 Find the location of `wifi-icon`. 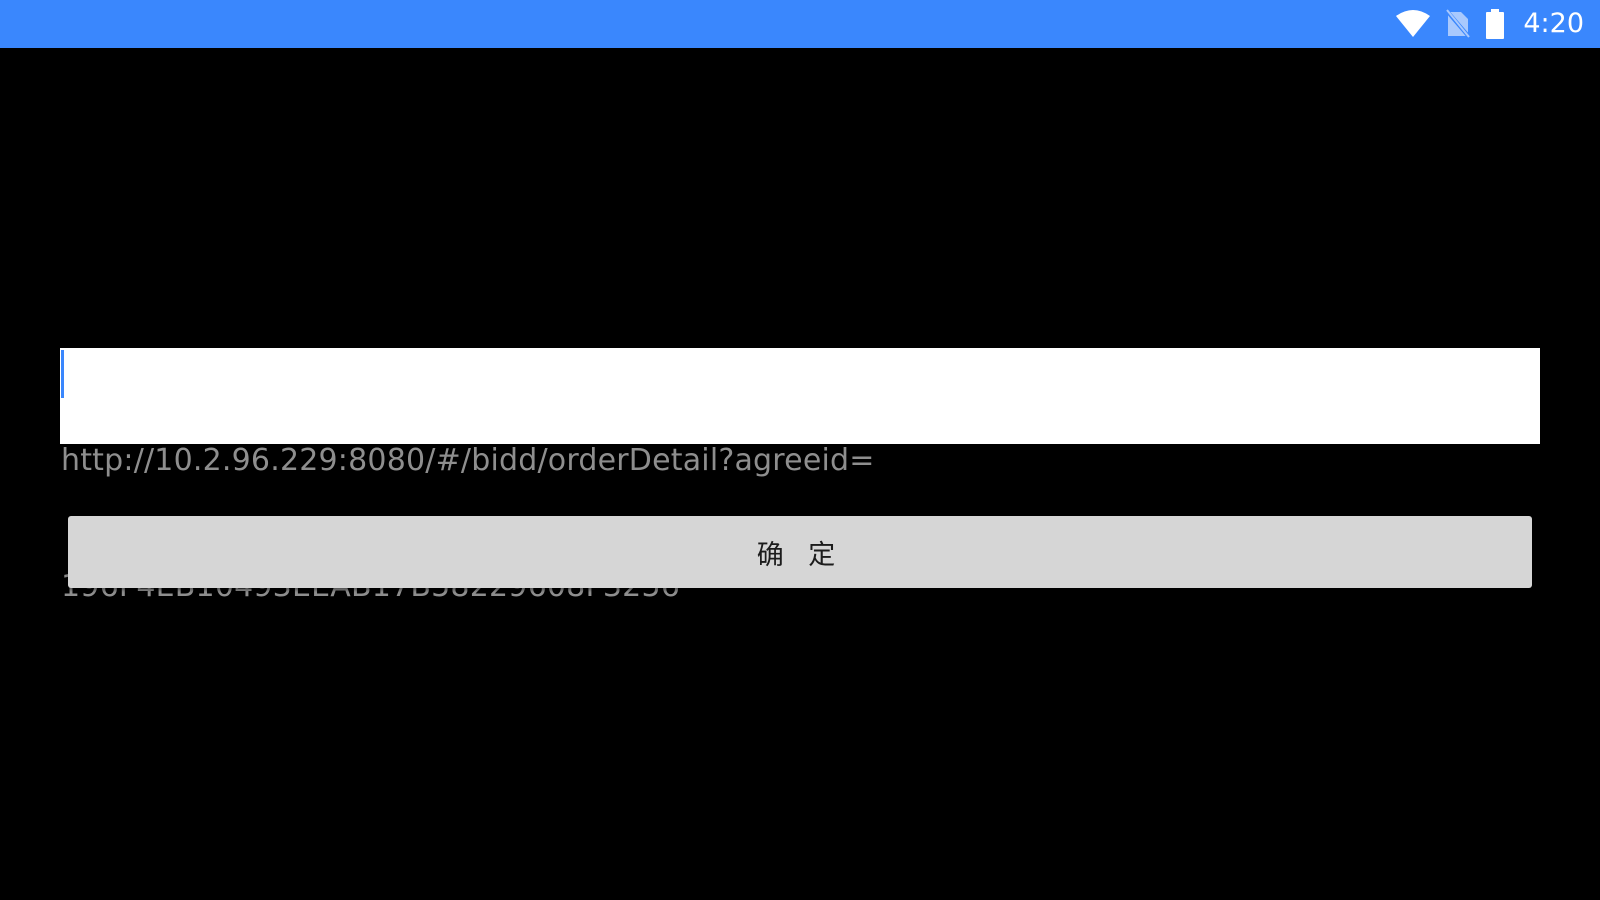

wifi-icon is located at coordinates (1413, 24).